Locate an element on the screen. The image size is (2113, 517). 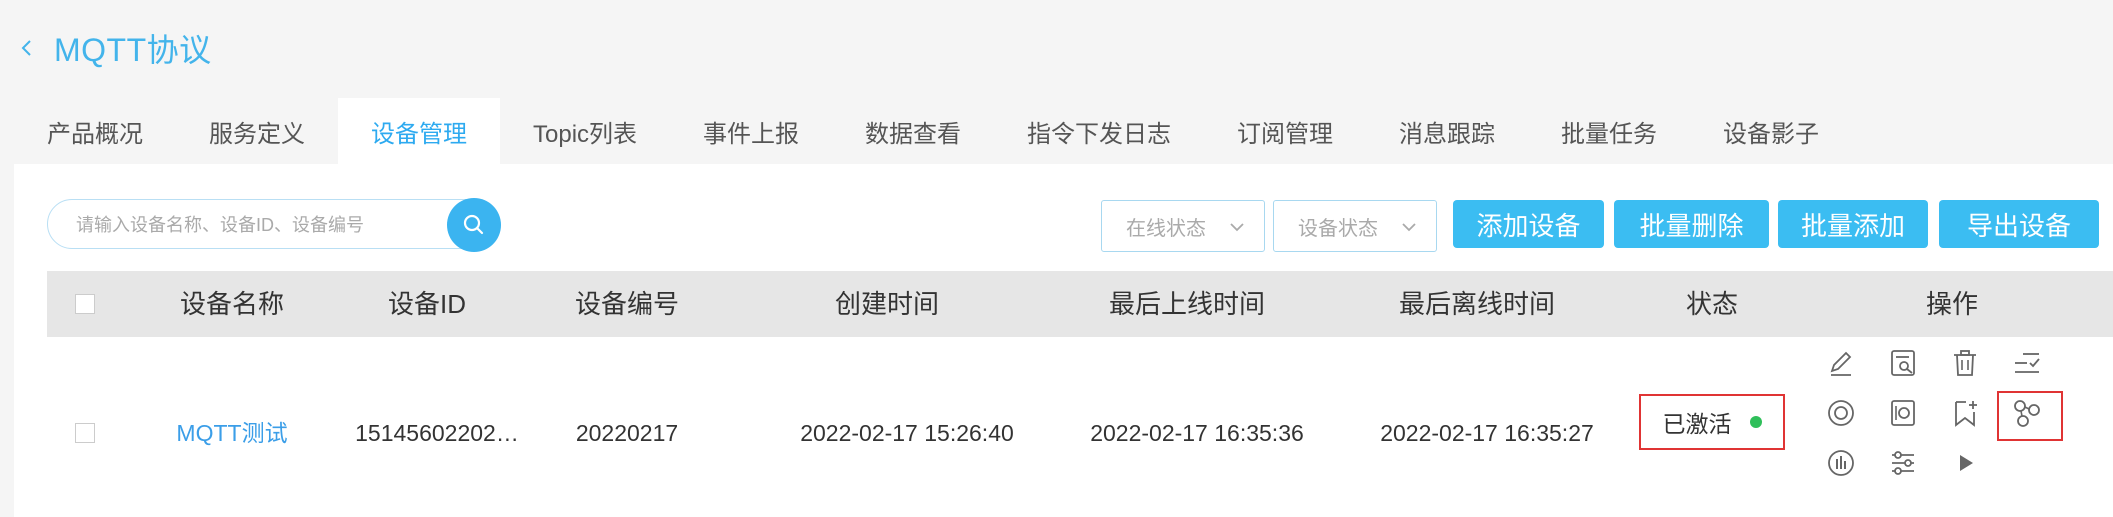
device-name-link: MQTT测试 is located at coordinates (232, 433).